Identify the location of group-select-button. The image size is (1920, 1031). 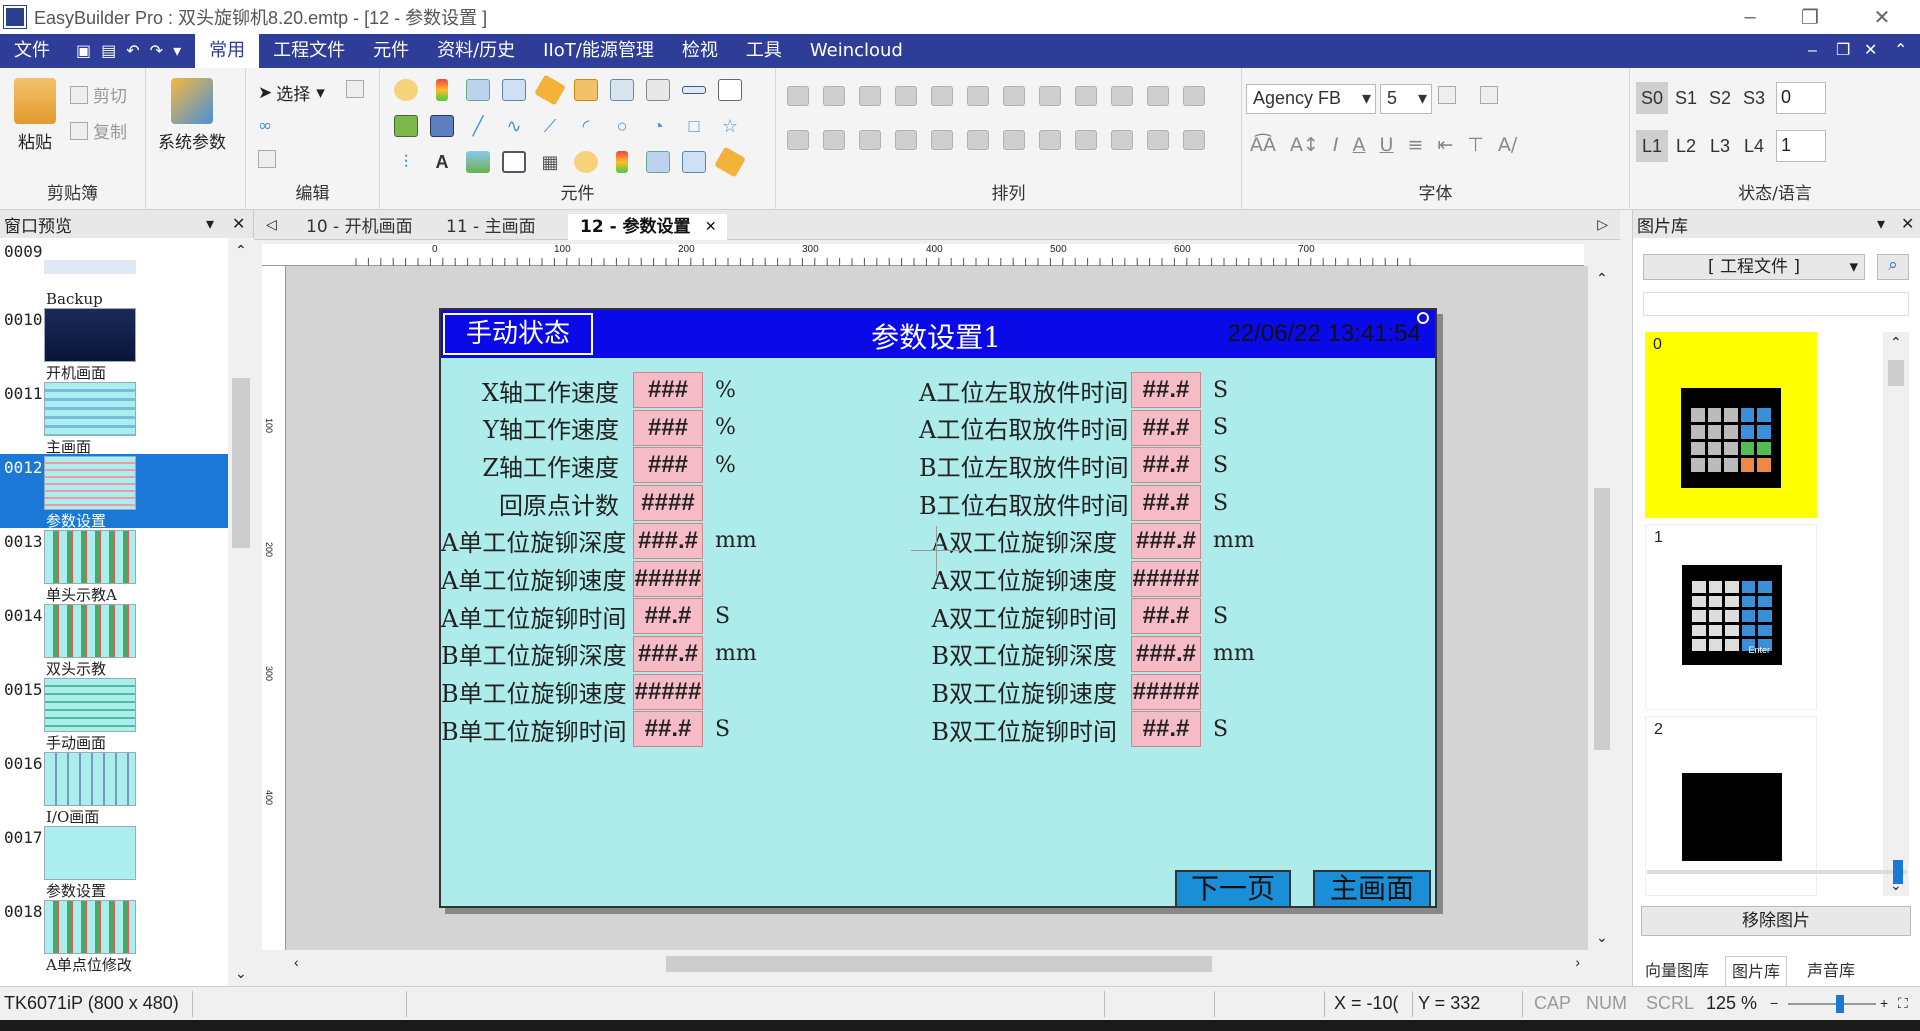
(357, 89).